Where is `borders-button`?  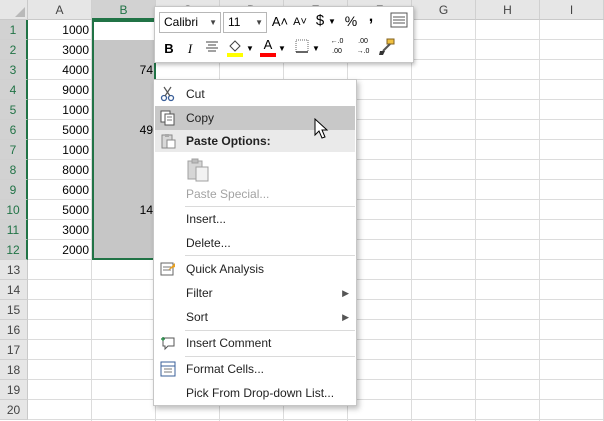 borders-button is located at coordinates (302, 49).